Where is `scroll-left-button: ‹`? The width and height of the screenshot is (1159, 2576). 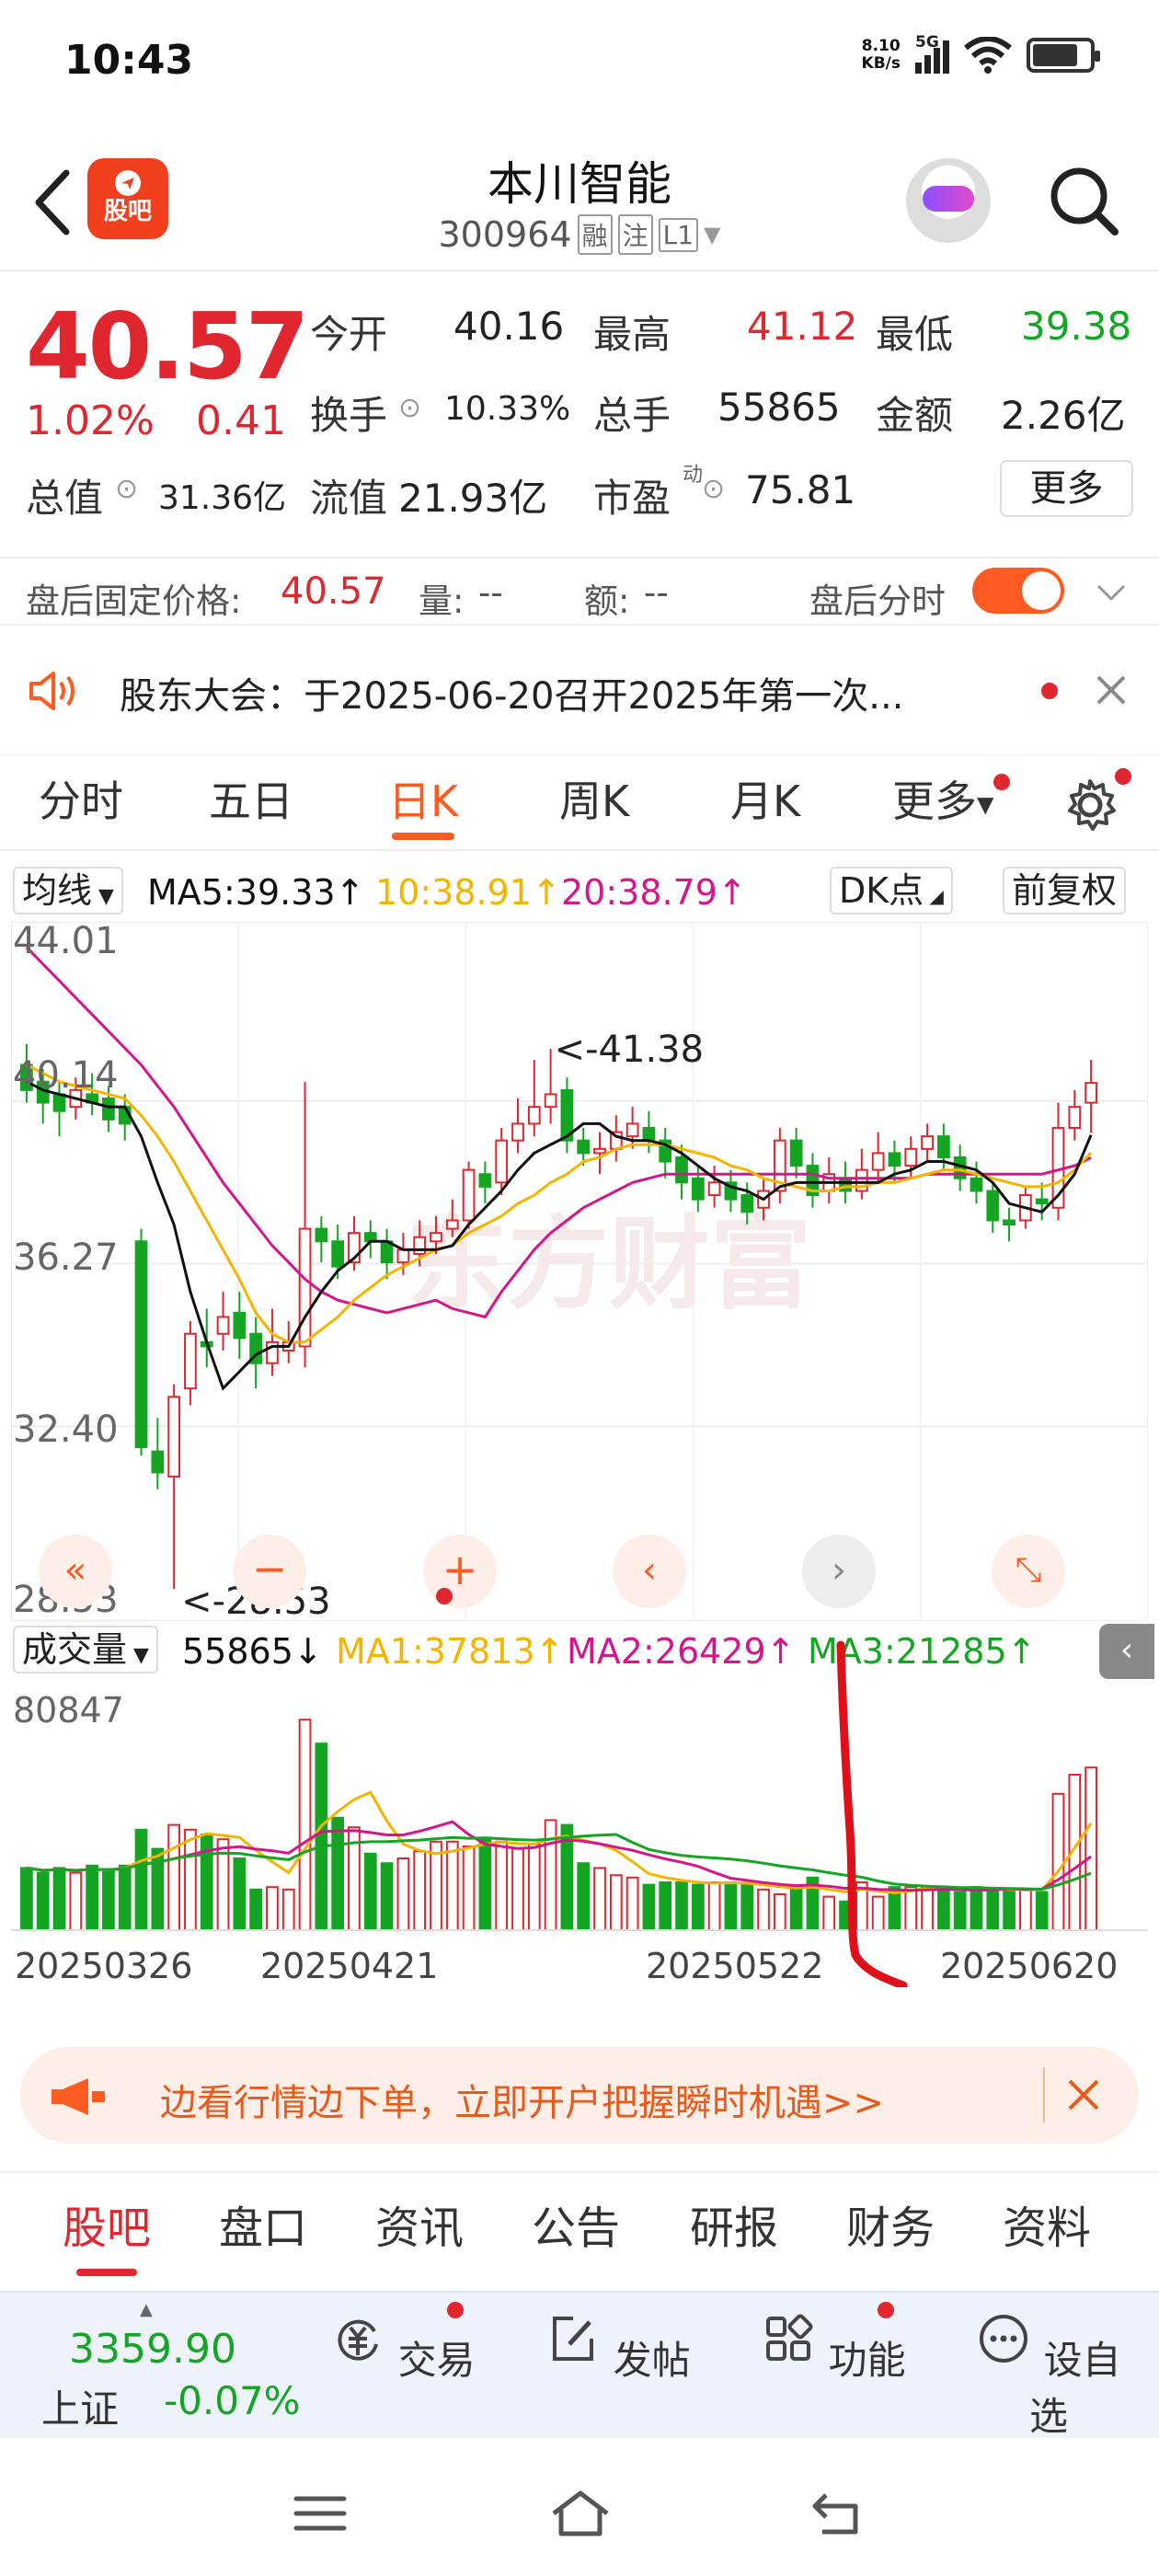 scroll-left-button: ‹ is located at coordinates (649, 1571).